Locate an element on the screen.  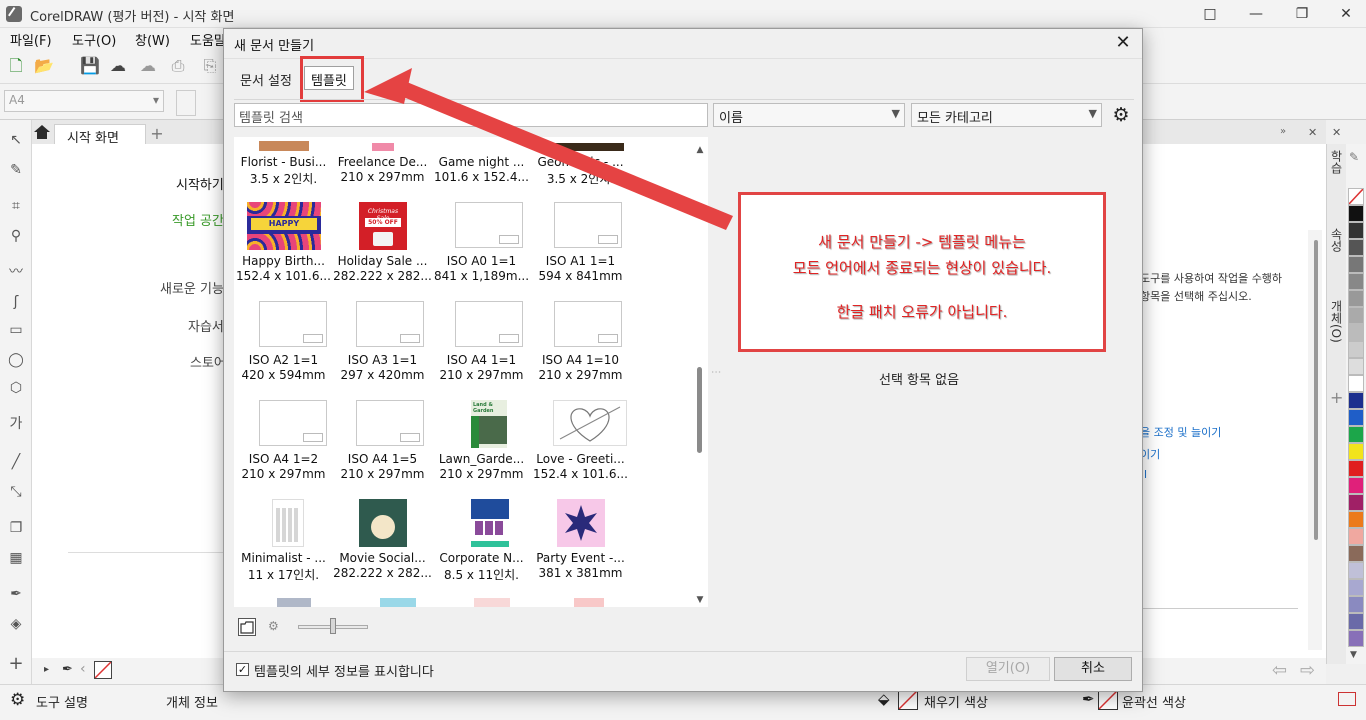
print-icon: ⎙ is located at coordinates (178, 66).